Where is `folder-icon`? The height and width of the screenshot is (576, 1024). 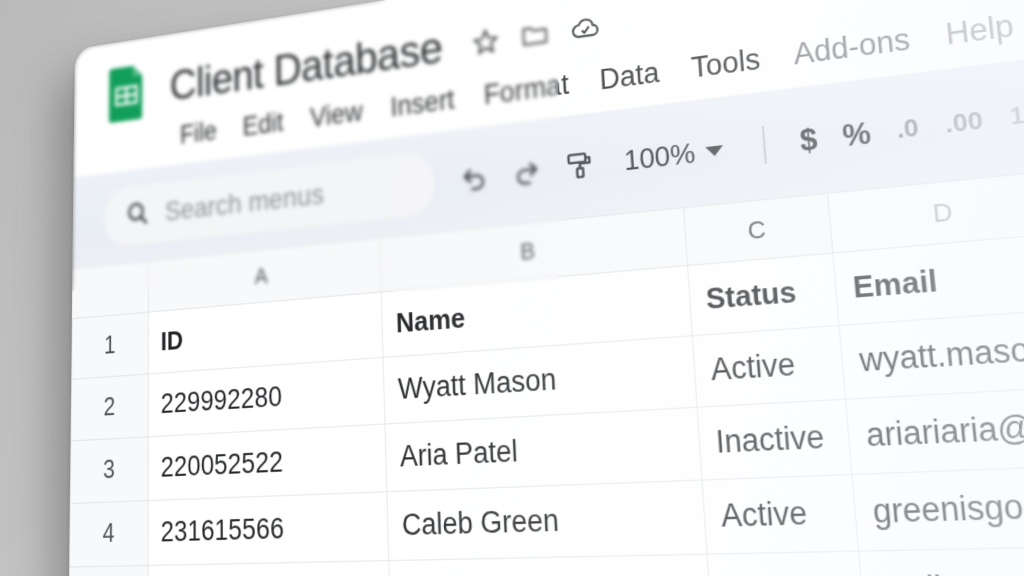 folder-icon is located at coordinates (534, 34).